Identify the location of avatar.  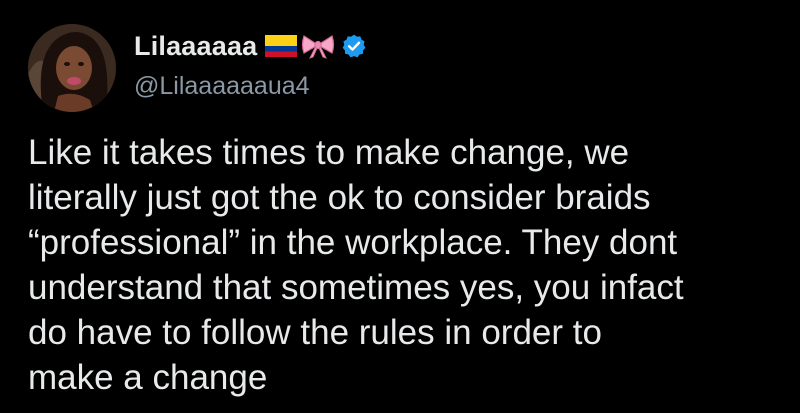
(72, 68).